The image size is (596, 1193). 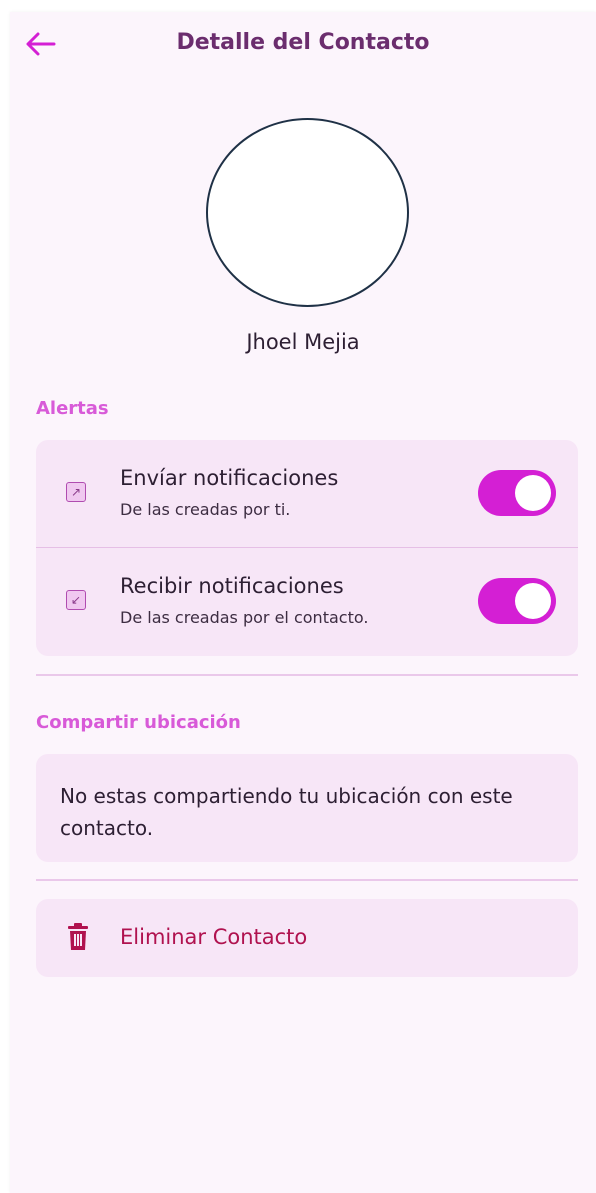 What do you see at coordinates (214, 937) in the screenshot?
I see `delete-contact-label: Eliminar Contacto` at bounding box center [214, 937].